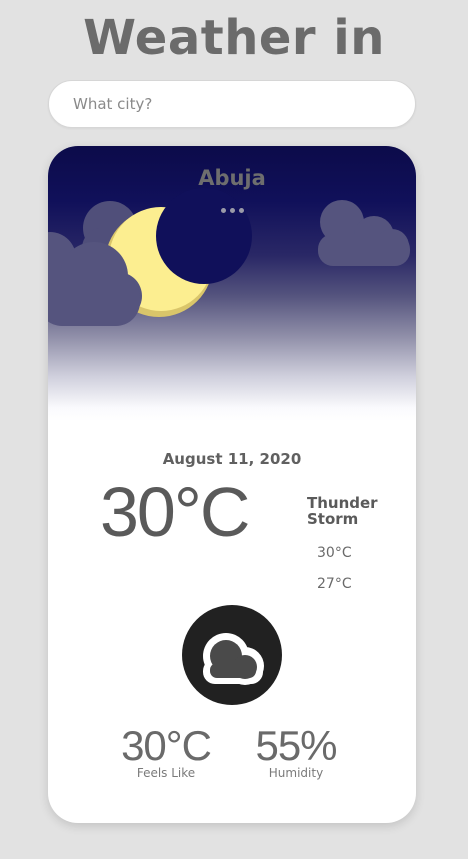 The width and height of the screenshot is (468, 859). I want to click on humidity-value: 55%, so click(296, 745).